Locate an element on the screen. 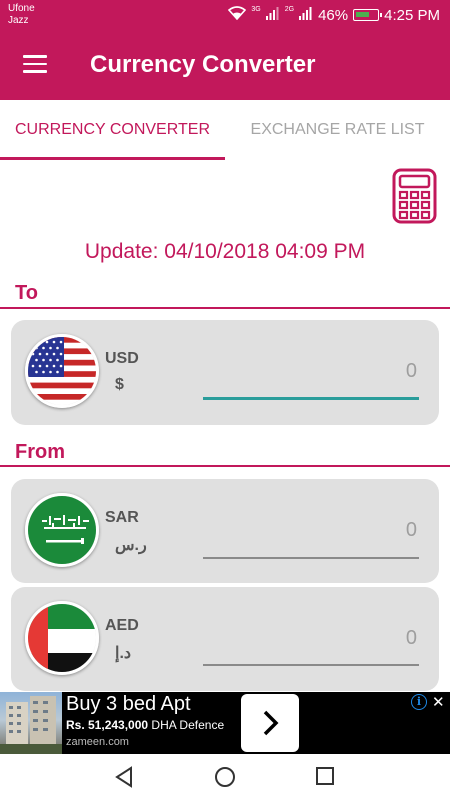 The width and height of the screenshot is (450, 800). sar-amount-input: 0 is located at coordinates (311, 530).